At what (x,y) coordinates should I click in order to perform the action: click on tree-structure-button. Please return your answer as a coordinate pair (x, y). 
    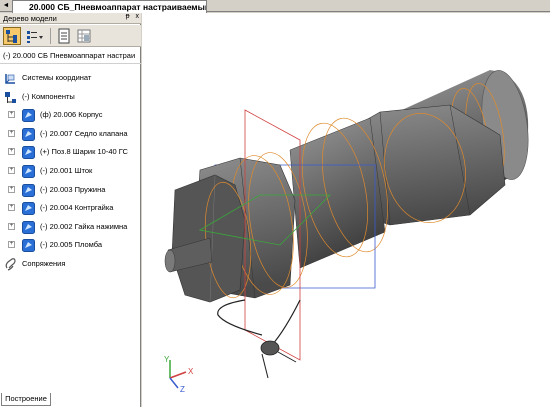
    Looking at the image, I should click on (12, 36).